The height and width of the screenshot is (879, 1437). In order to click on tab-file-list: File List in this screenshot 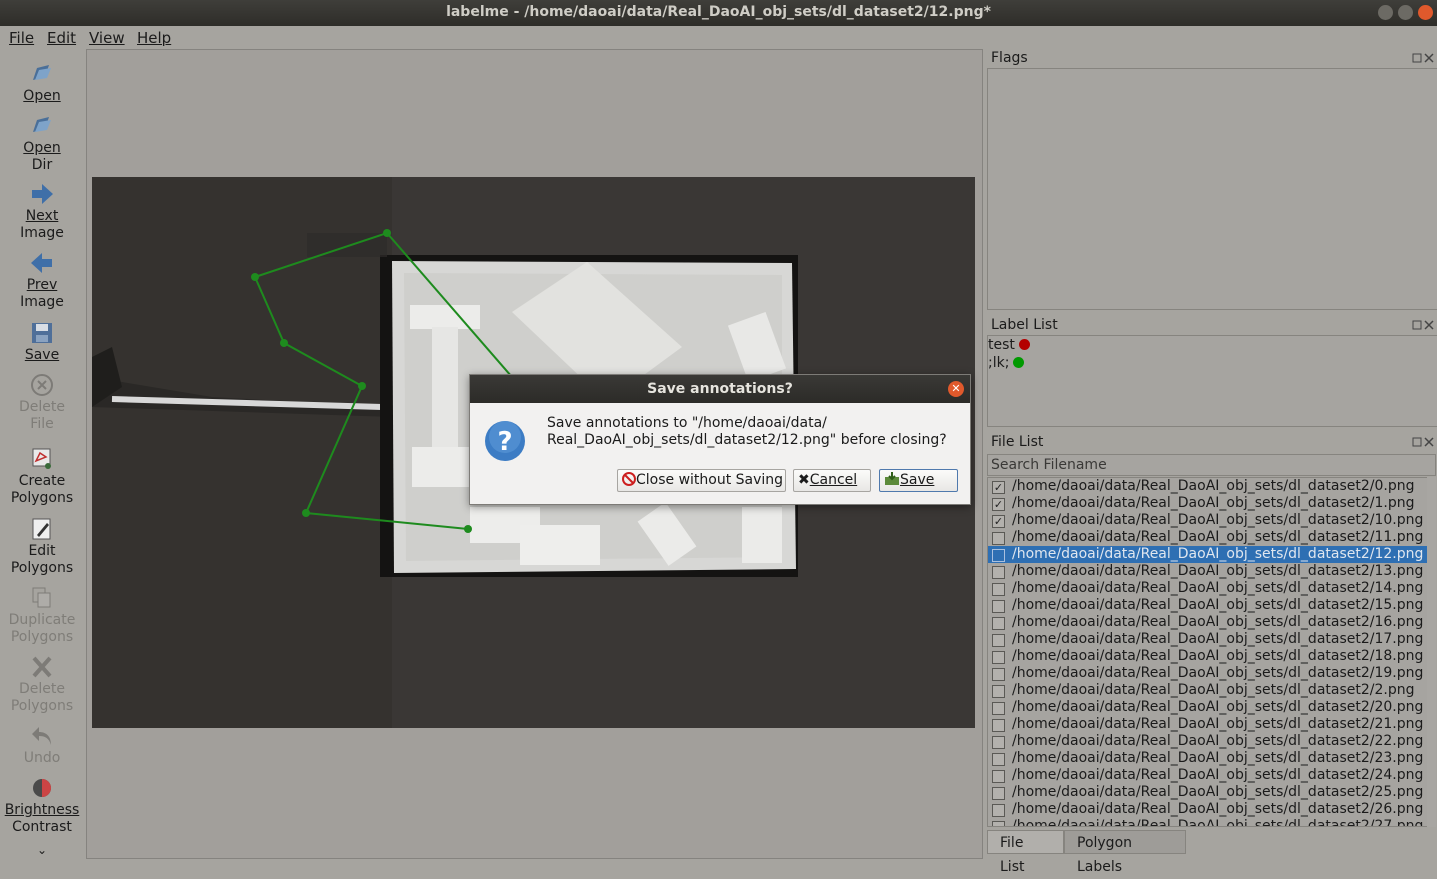, I will do `click(1025, 852)`.